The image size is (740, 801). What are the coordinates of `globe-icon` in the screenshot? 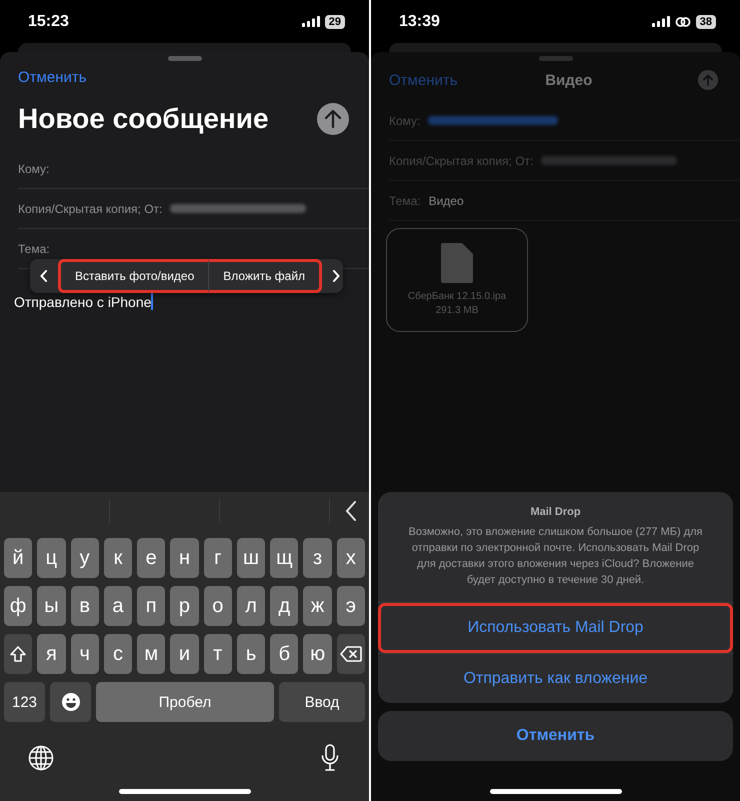 It's located at (41, 758).